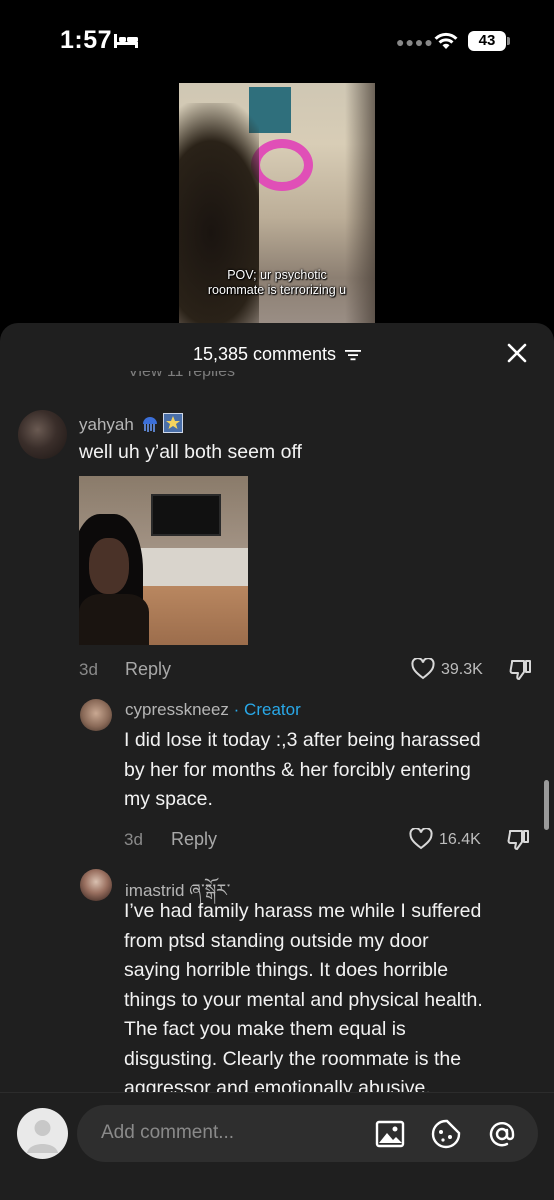  Describe the element at coordinates (277, 290) in the screenshot. I see `video-caption-line: roommate is terrorizing u` at that location.